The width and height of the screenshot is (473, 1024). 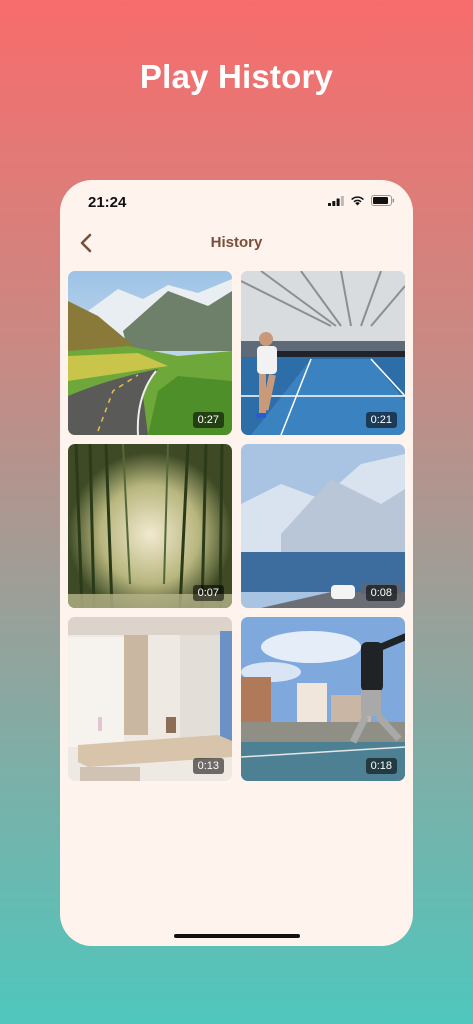 I want to click on video-thumbnail: 0:13, so click(x=150, y=699).